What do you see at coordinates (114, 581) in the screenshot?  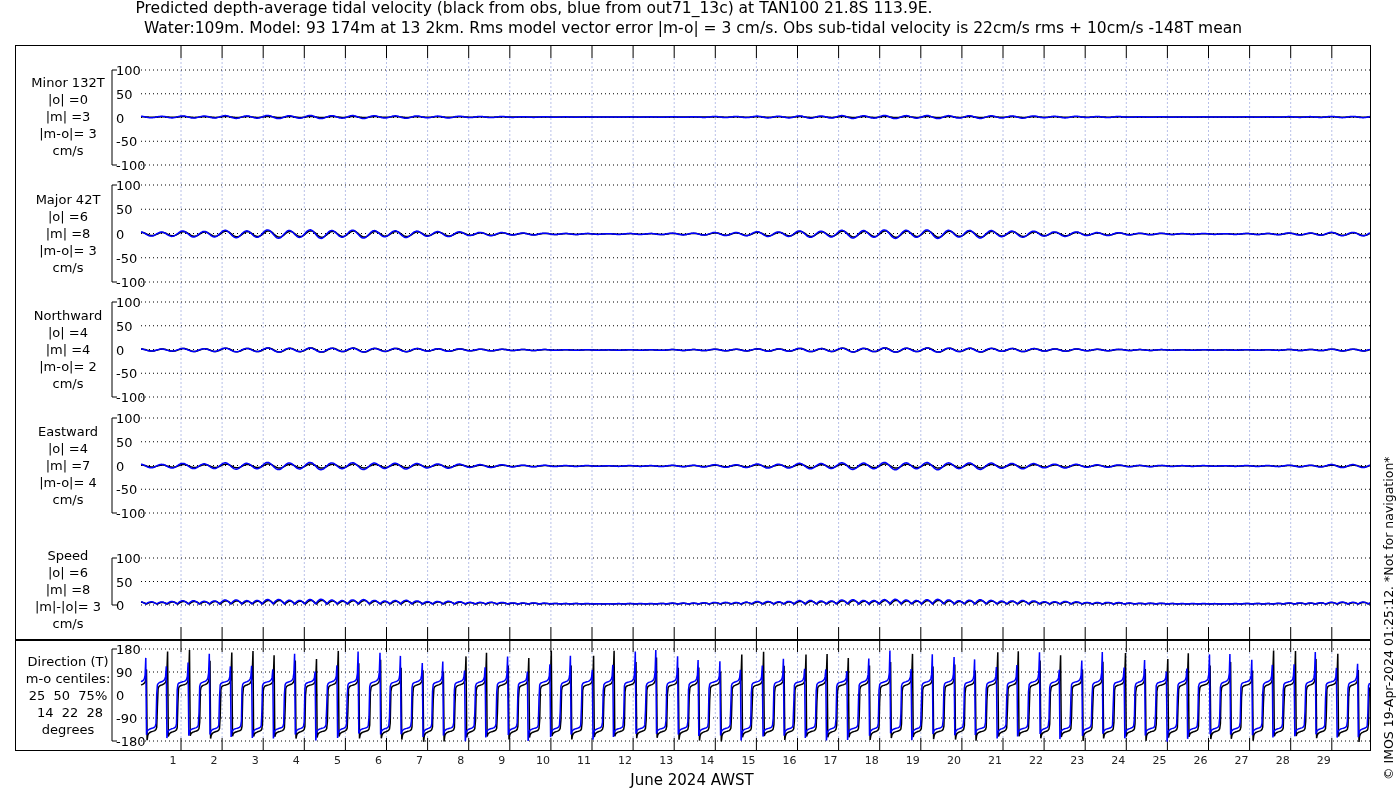 I see `y-axis-bracket` at bounding box center [114, 581].